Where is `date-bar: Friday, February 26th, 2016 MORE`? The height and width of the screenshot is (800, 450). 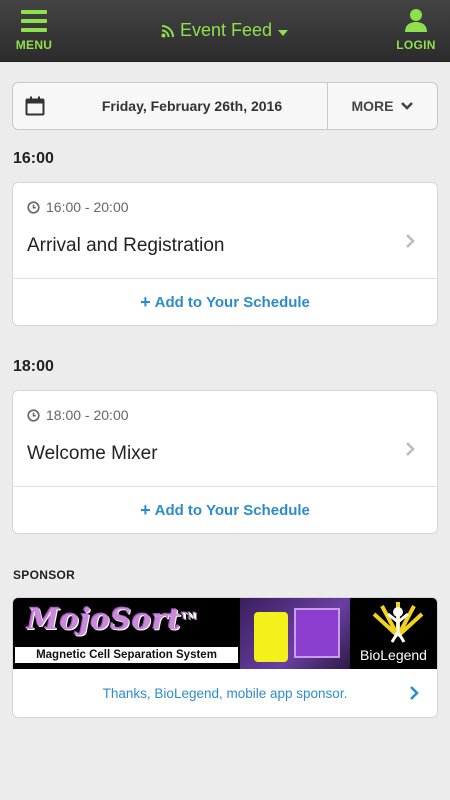
date-bar: Friday, February 26th, 2016 MORE is located at coordinates (225, 106).